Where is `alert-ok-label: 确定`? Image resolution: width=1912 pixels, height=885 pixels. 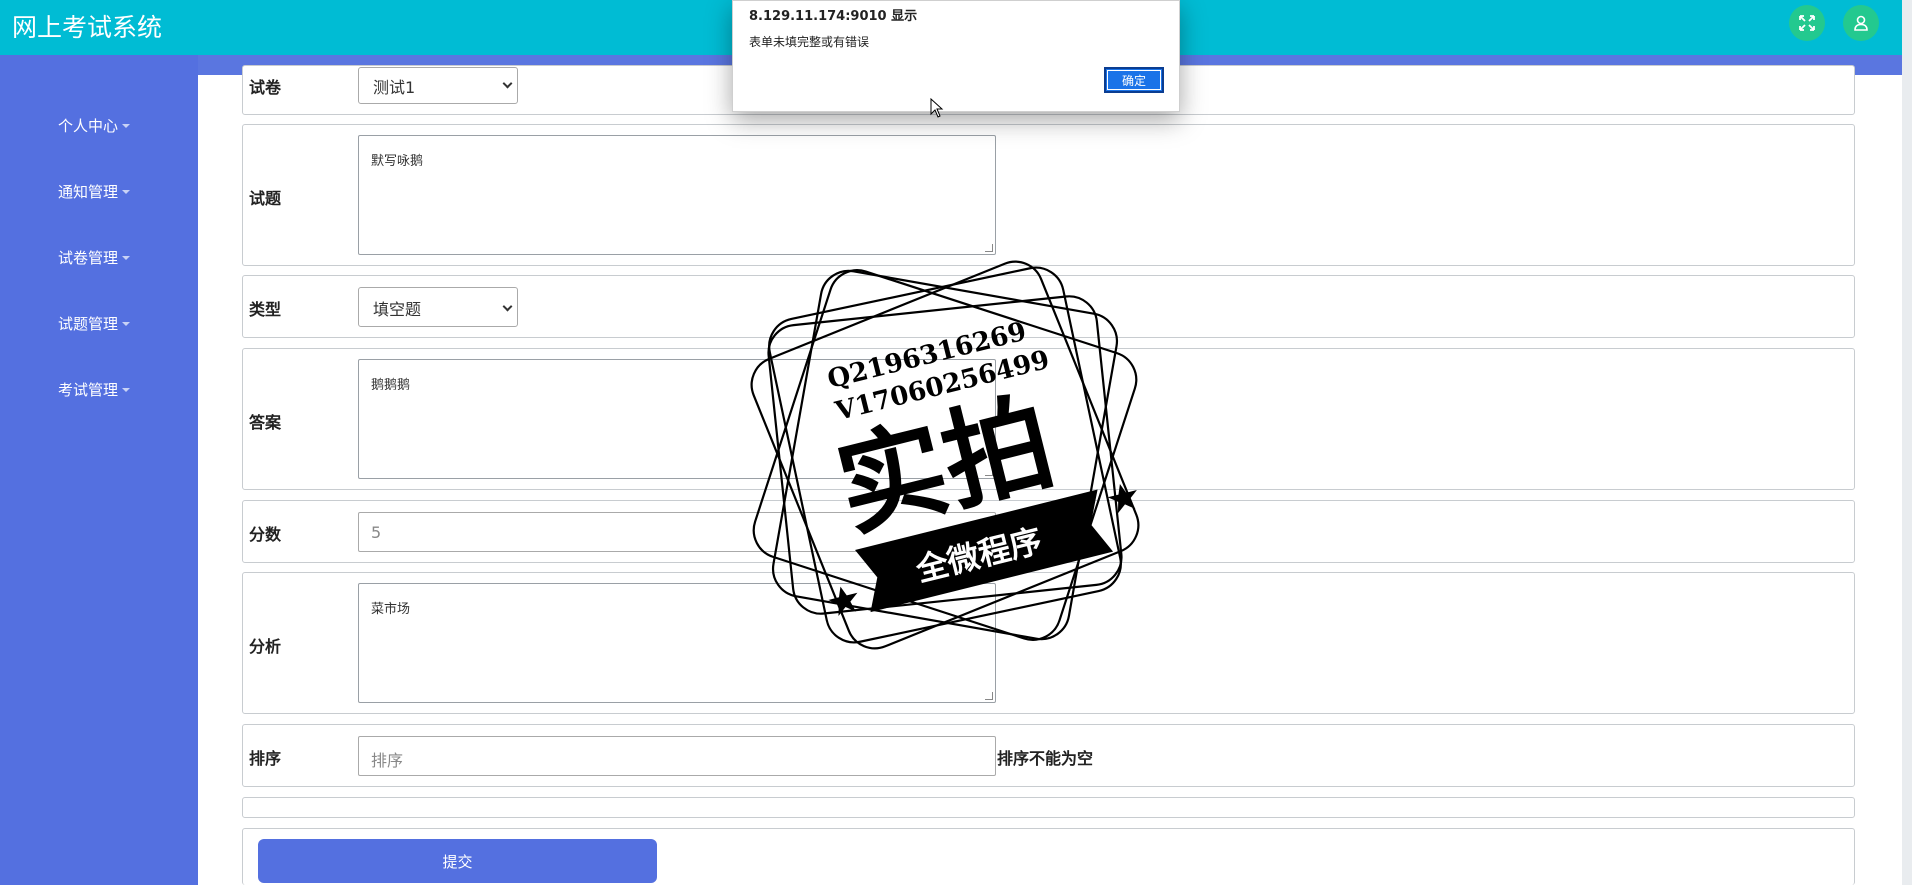 alert-ok-label: 确定 is located at coordinates (1133, 80).